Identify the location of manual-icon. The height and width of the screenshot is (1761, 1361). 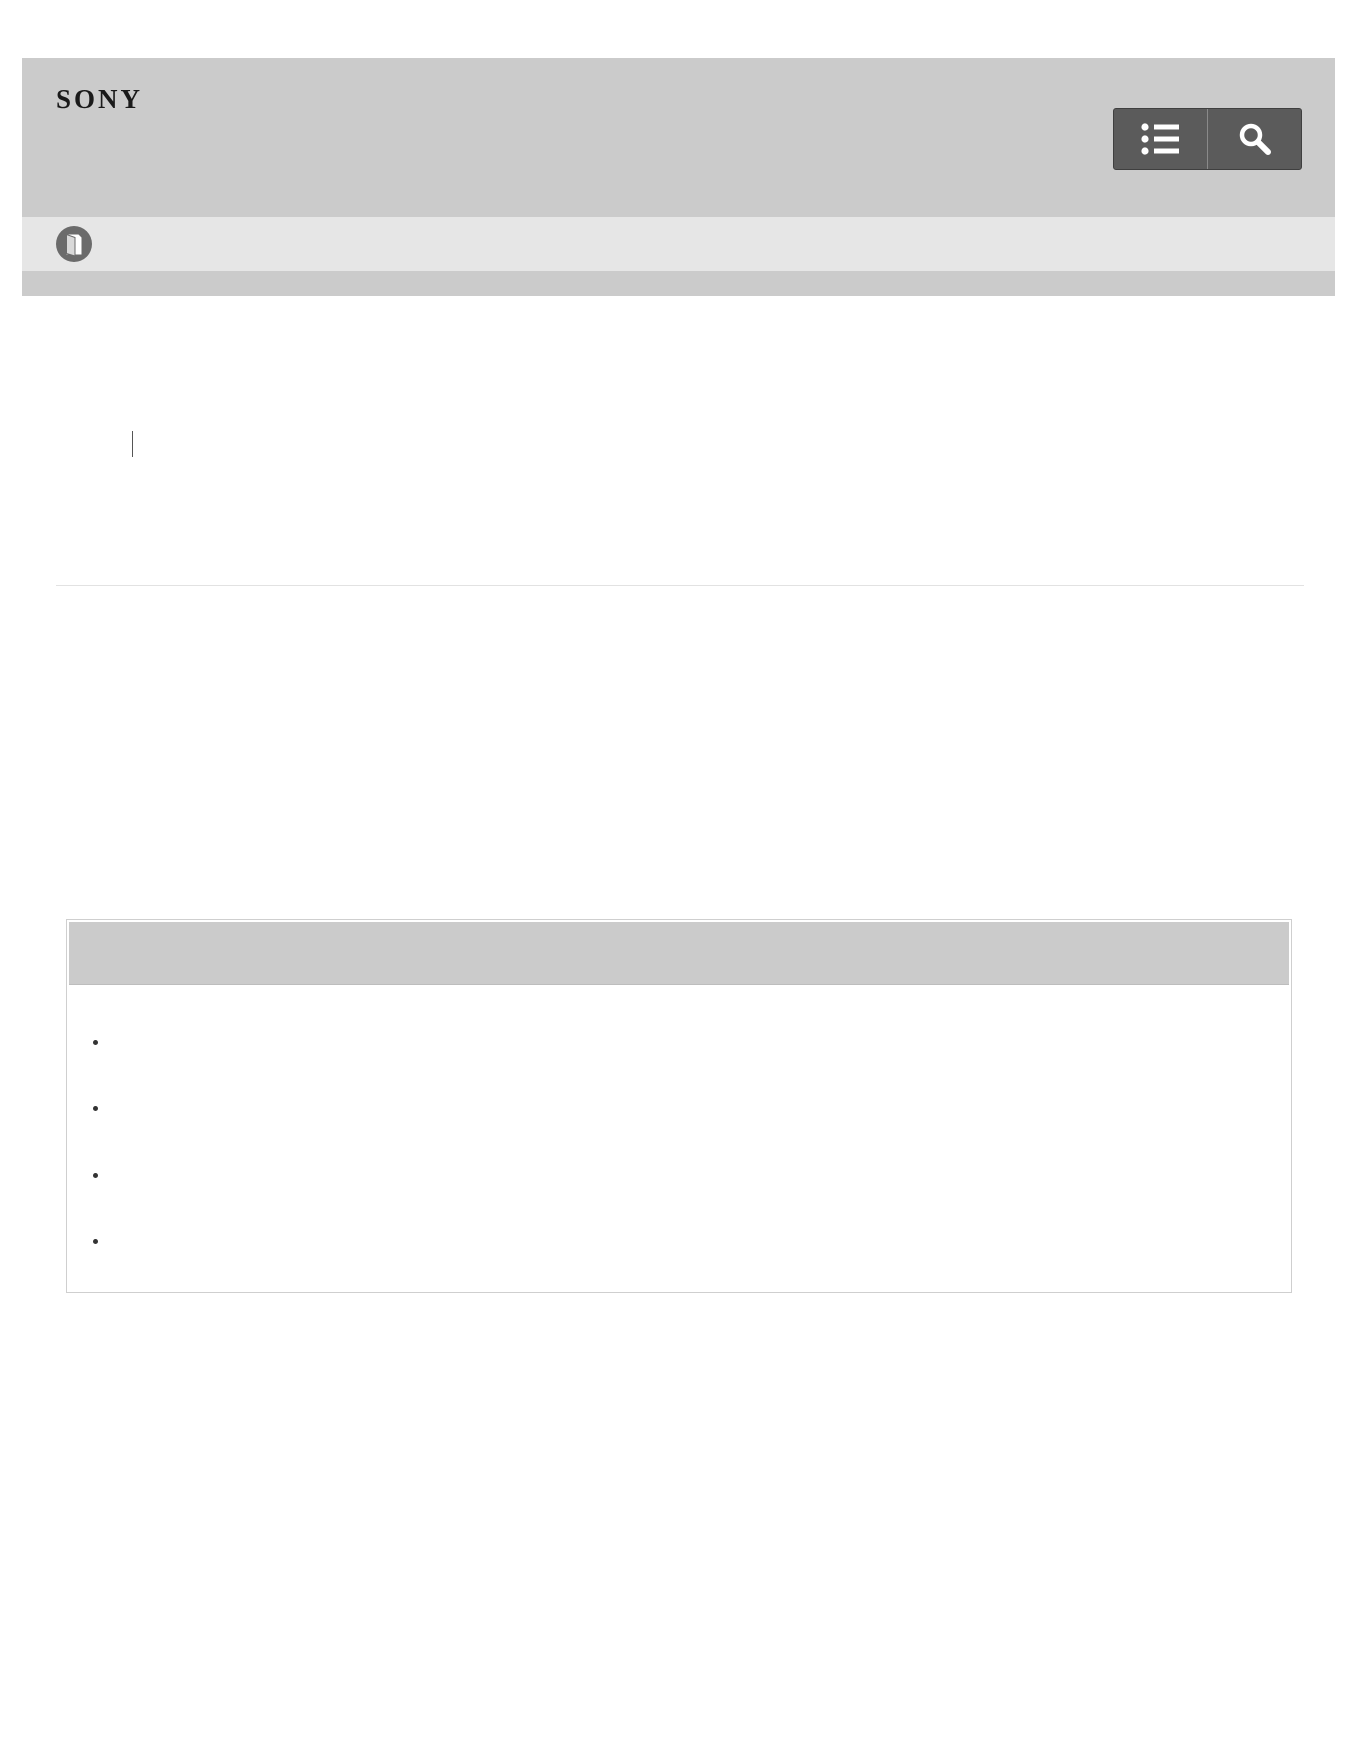
(74, 244).